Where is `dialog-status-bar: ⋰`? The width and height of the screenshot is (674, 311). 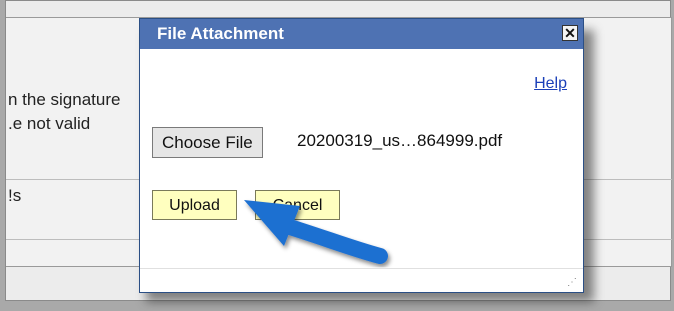
dialog-status-bar: ⋰ is located at coordinates (361, 280).